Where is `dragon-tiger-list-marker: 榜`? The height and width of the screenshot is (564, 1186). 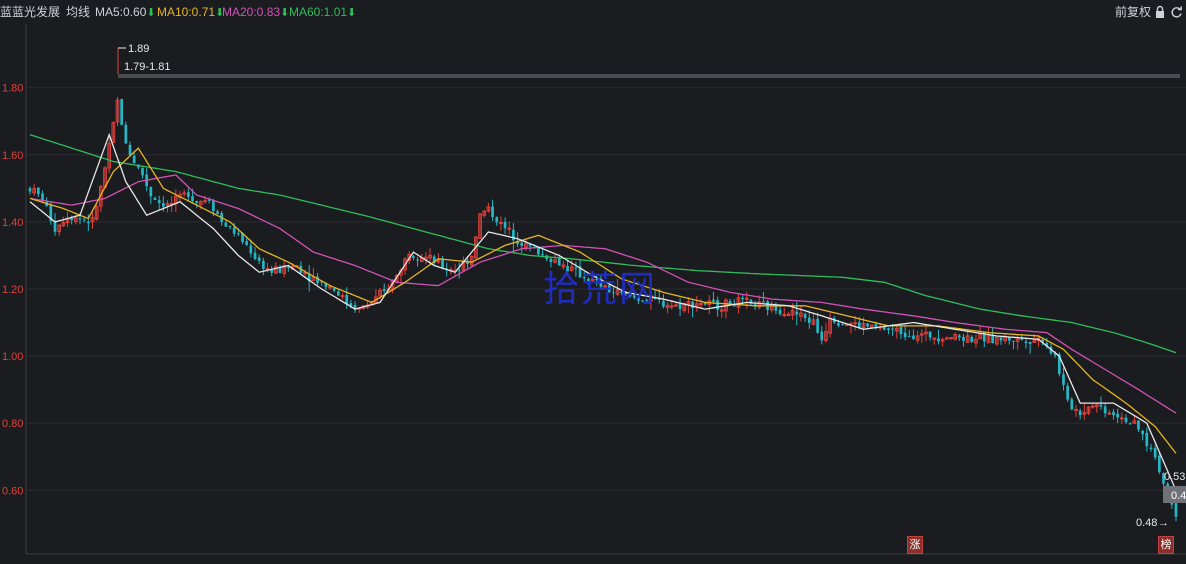
dragon-tiger-list-marker: 榜 is located at coordinates (1166, 545).